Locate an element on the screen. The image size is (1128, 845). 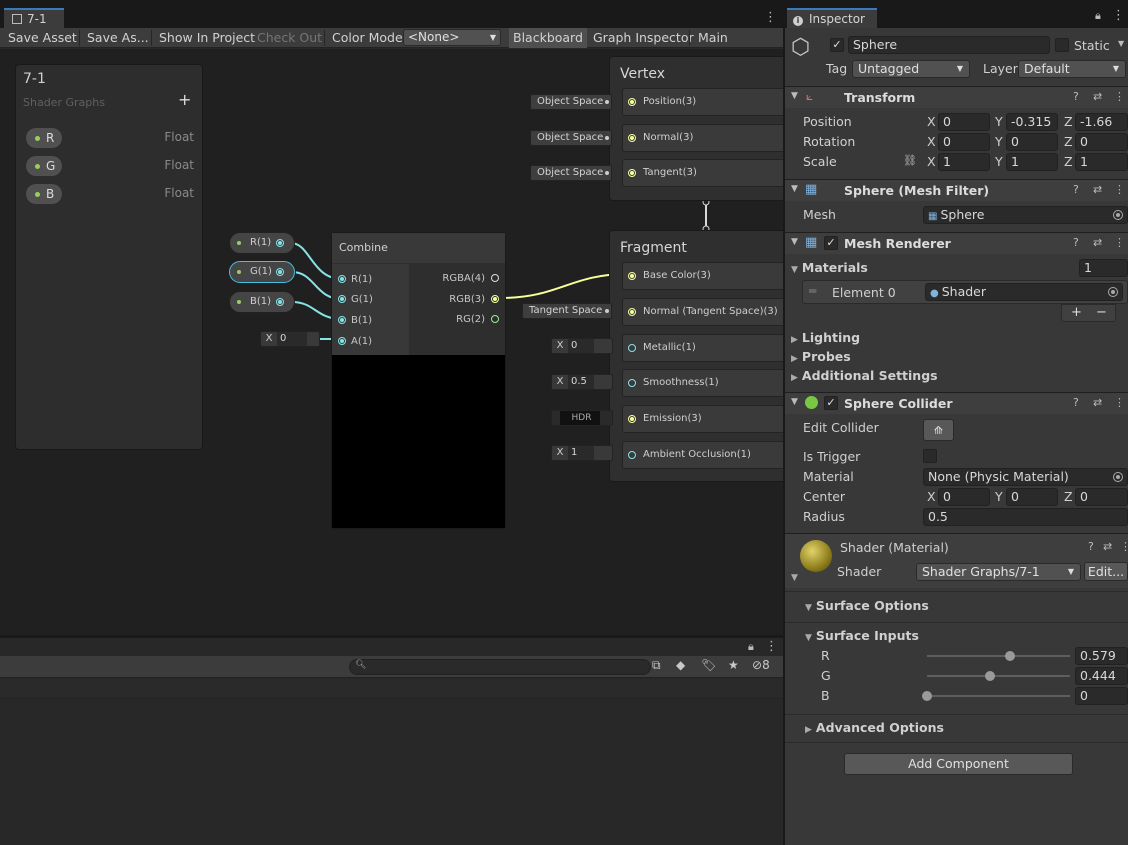
object-space-pill-tangent: Object Space is located at coordinates (571, 173).